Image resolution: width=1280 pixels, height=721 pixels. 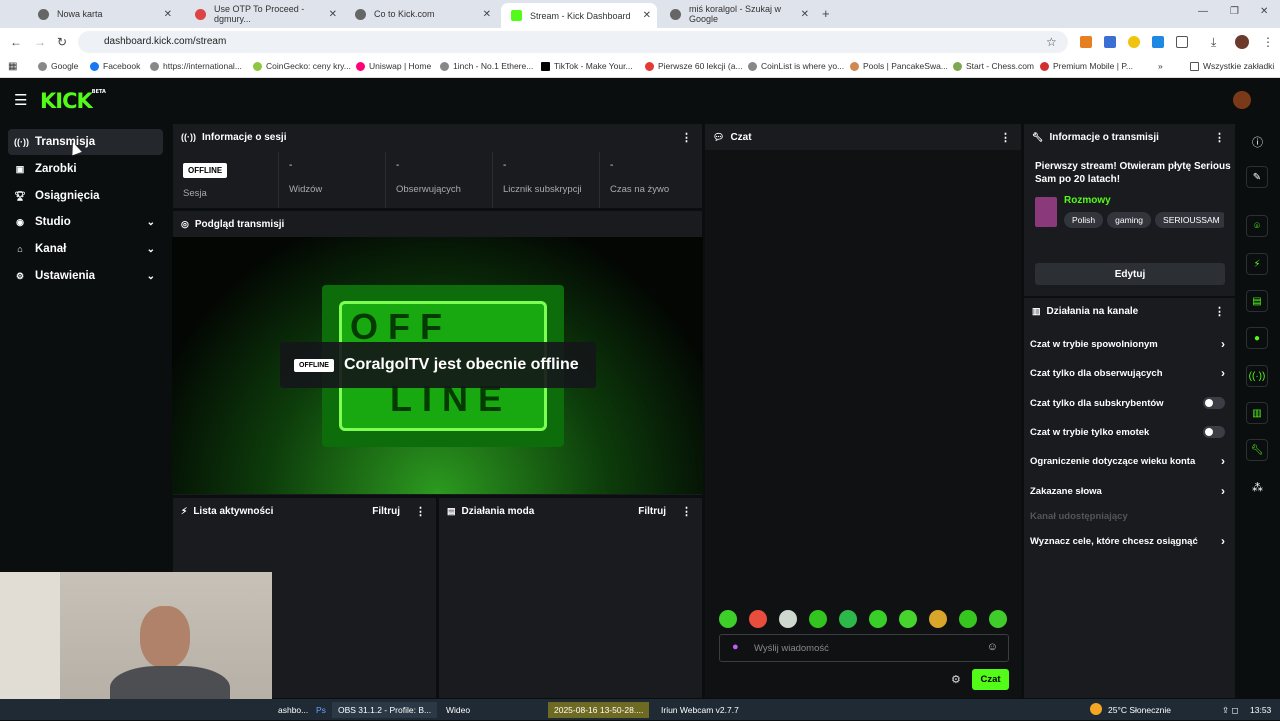 I want to click on browser-tab: miś koralgol - Szukaj w Google ✕, so click(x=737, y=14).